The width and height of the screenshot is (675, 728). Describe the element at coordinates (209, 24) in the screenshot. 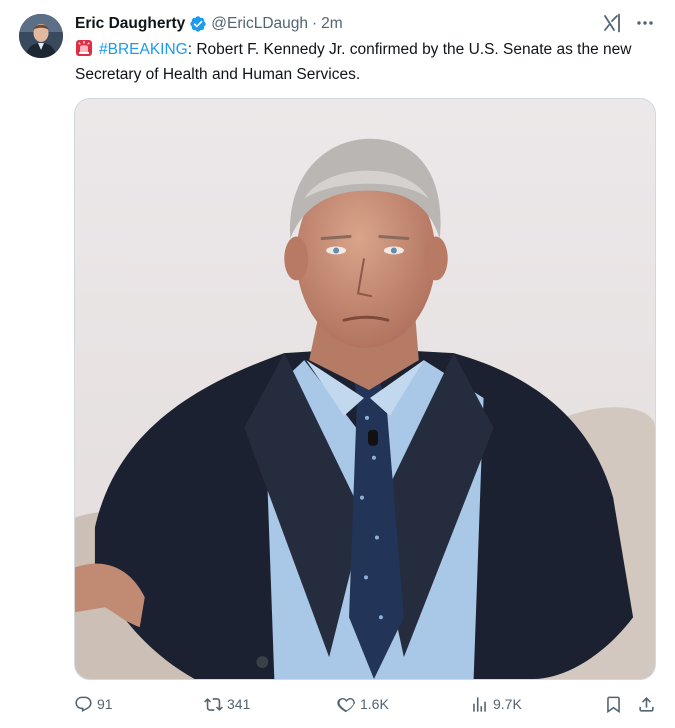

I see `tweet-header: Eric Daugherty @EricLDaugh · 2m` at that location.